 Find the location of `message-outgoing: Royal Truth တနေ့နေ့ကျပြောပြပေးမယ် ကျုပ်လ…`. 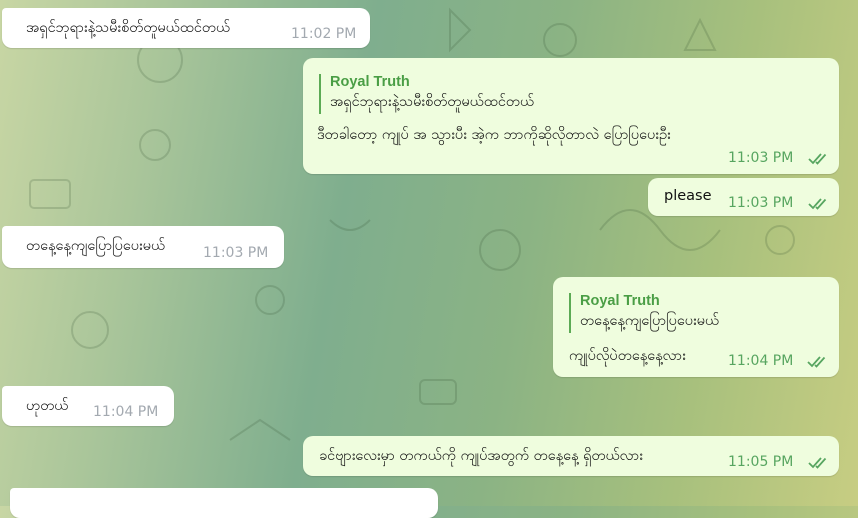

message-outgoing: Royal Truth တနေ့နေ့ကျပြောပြပေးမယ် ကျုပ်လ… is located at coordinates (696, 327).